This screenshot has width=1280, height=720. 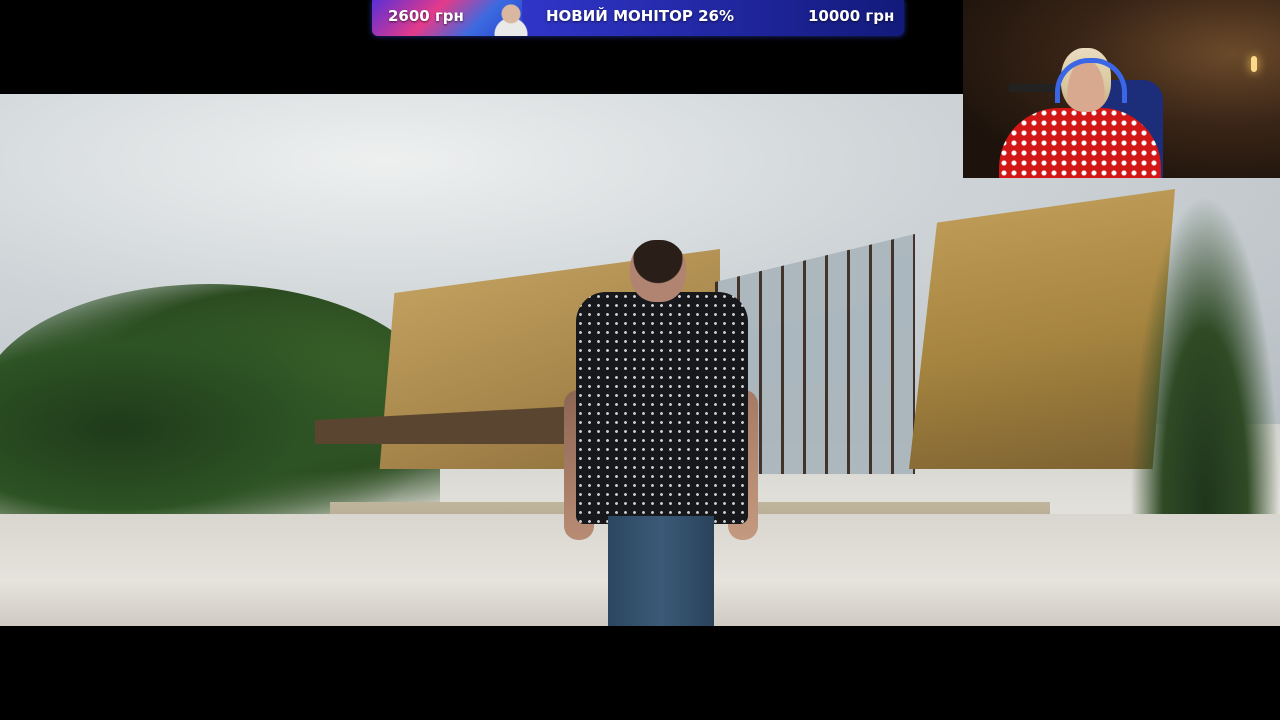 I want to click on character-shirt, so click(x=662, y=408).